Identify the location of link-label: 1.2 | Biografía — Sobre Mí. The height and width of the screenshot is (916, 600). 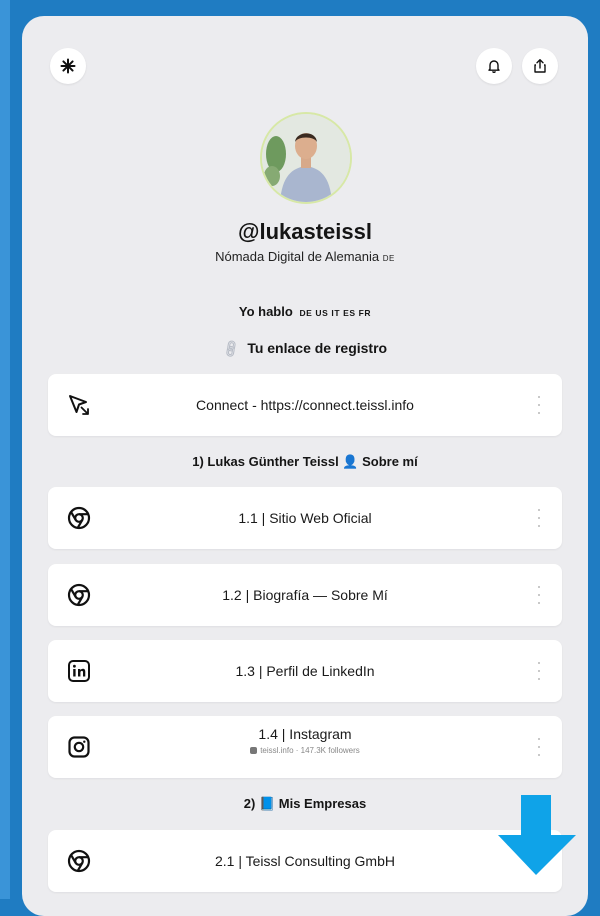
(305, 595).